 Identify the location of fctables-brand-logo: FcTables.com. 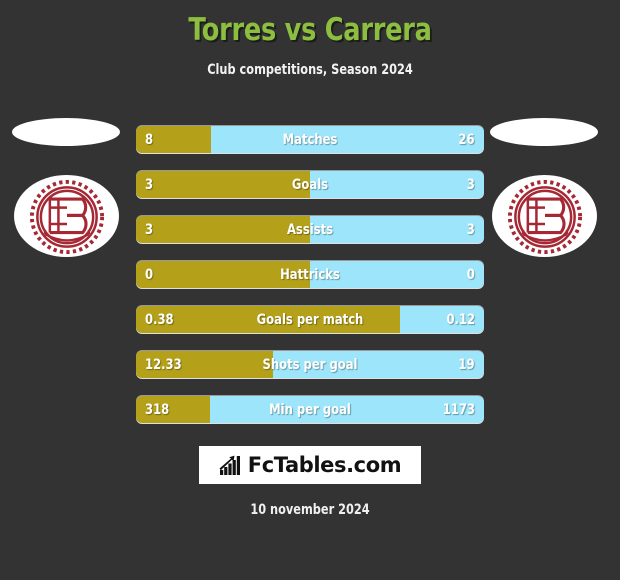
(310, 465).